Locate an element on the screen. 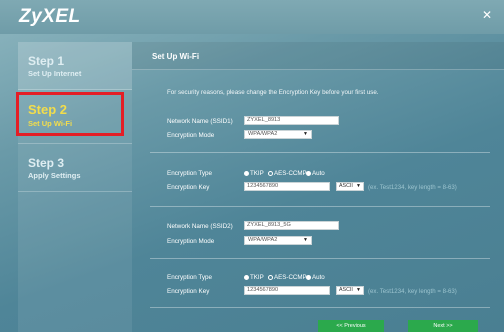  ssid2-mode-label: Encryption Mode is located at coordinates (191, 241).